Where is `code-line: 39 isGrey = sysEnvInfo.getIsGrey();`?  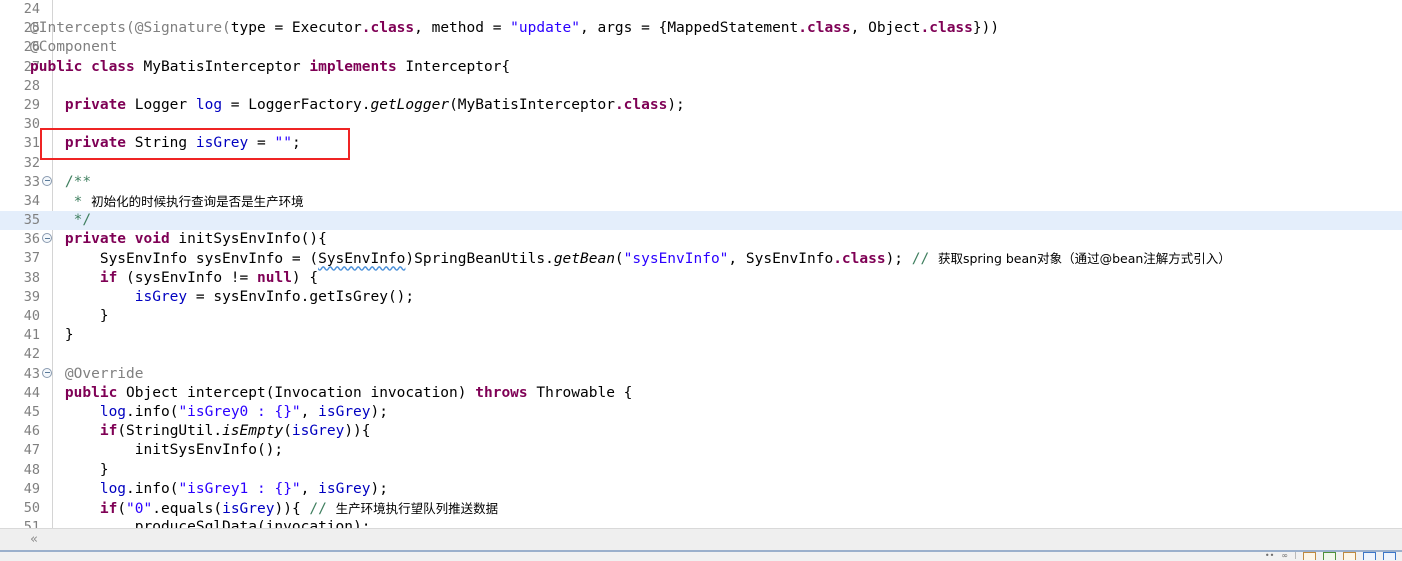
code-line: 39 isGrey = sysEnvInfo.getIsGrey(); is located at coordinates (701, 297).